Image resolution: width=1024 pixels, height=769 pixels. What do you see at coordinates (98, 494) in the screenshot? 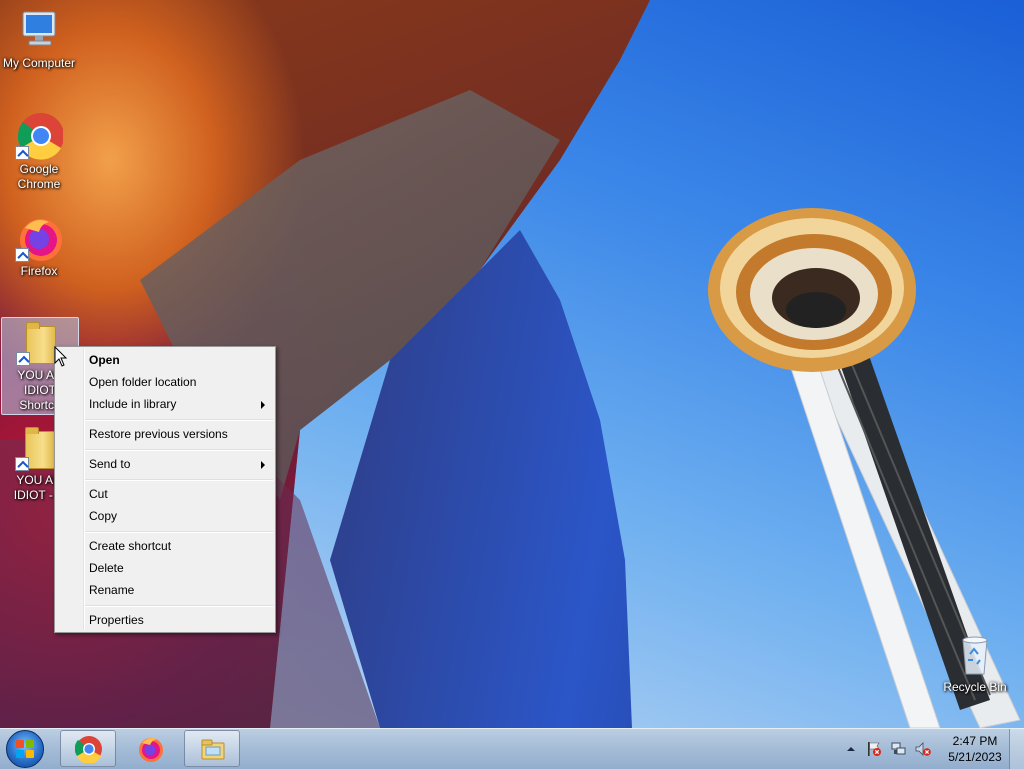
I see `menu-item-label: Cut` at bounding box center [98, 494].